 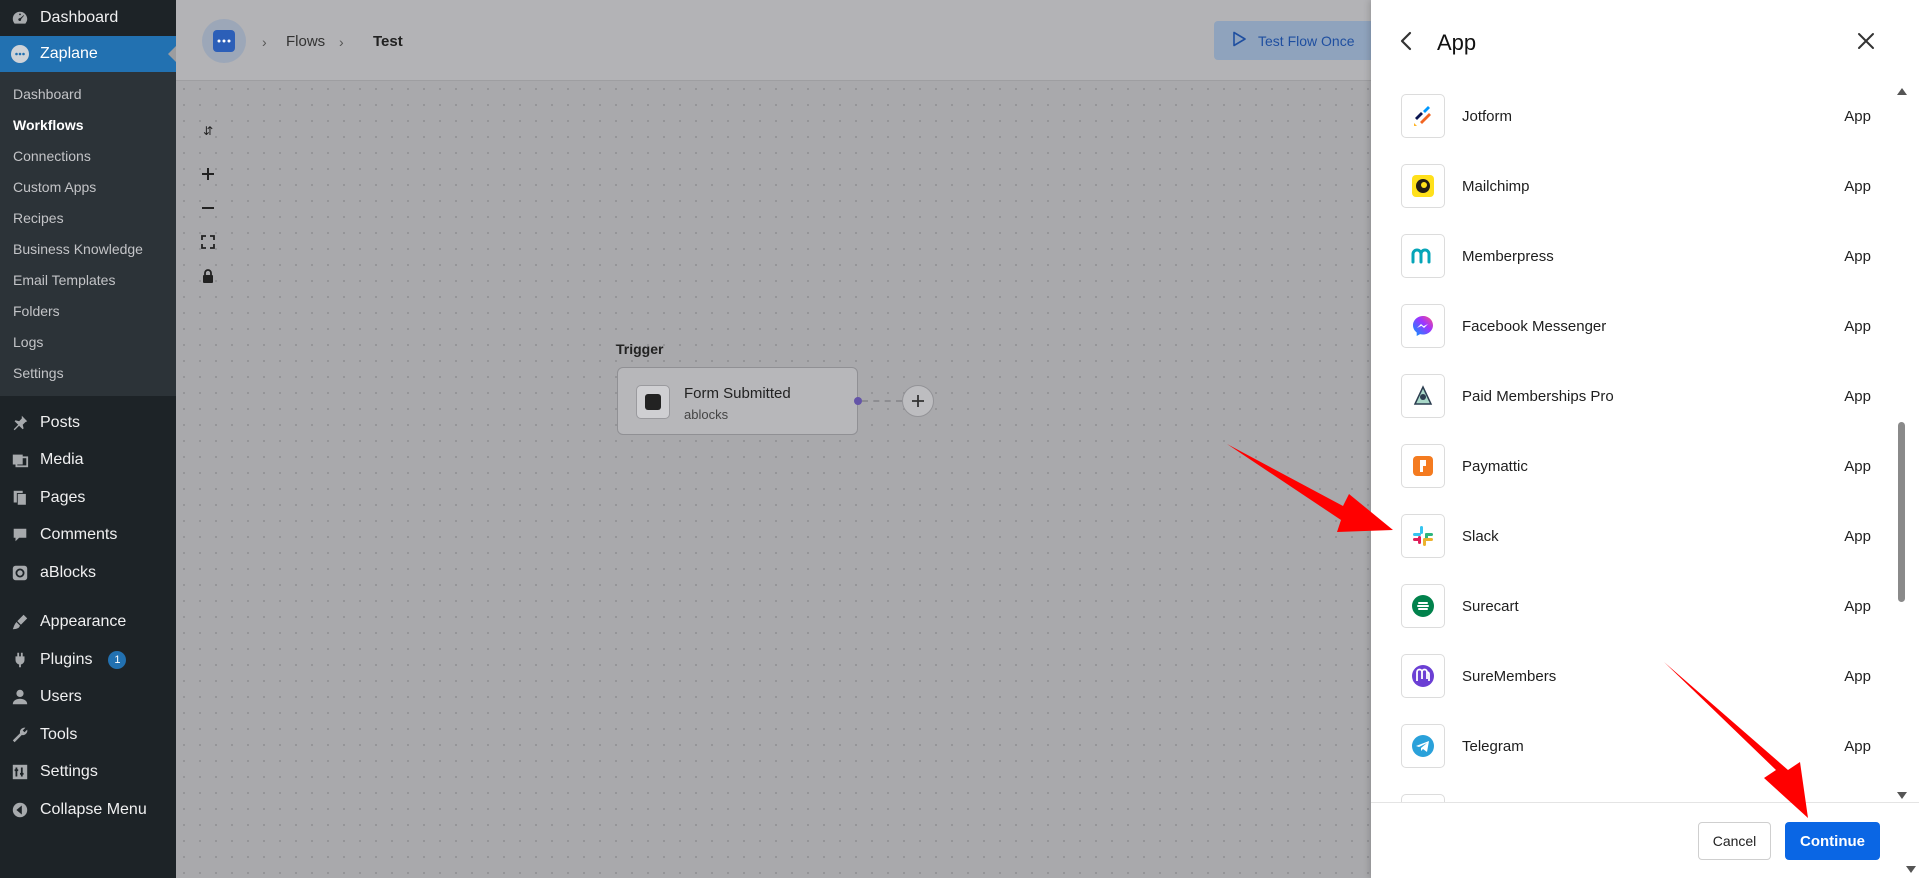 What do you see at coordinates (79, 17) in the screenshot?
I see `wp-menu-label: Dashboard` at bounding box center [79, 17].